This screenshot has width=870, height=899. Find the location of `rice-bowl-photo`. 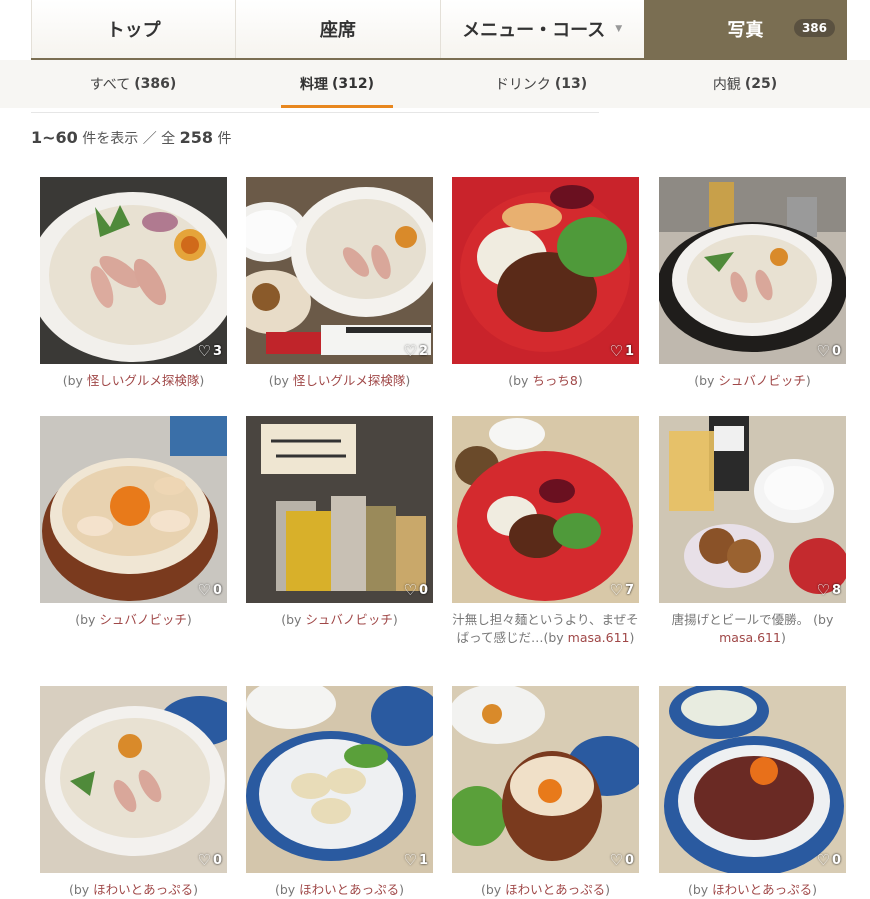

rice-bowl-photo is located at coordinates (133, 509).